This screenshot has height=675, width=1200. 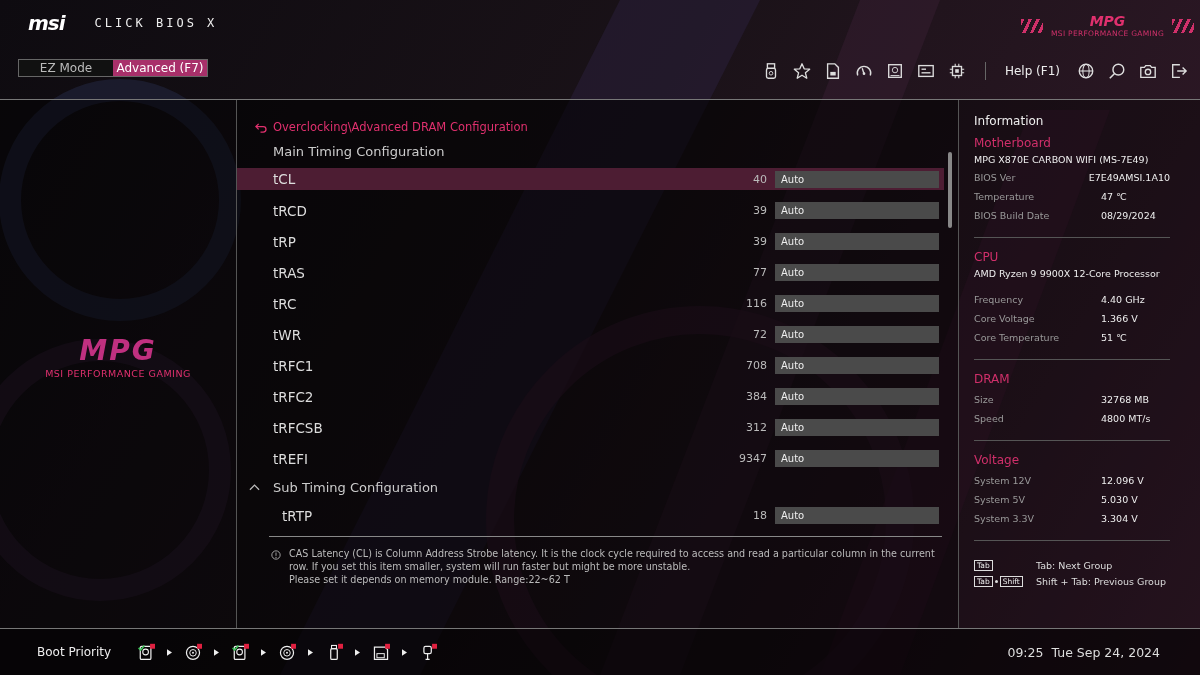 I want to click on camera-icon, so click(x=1148, y=71).